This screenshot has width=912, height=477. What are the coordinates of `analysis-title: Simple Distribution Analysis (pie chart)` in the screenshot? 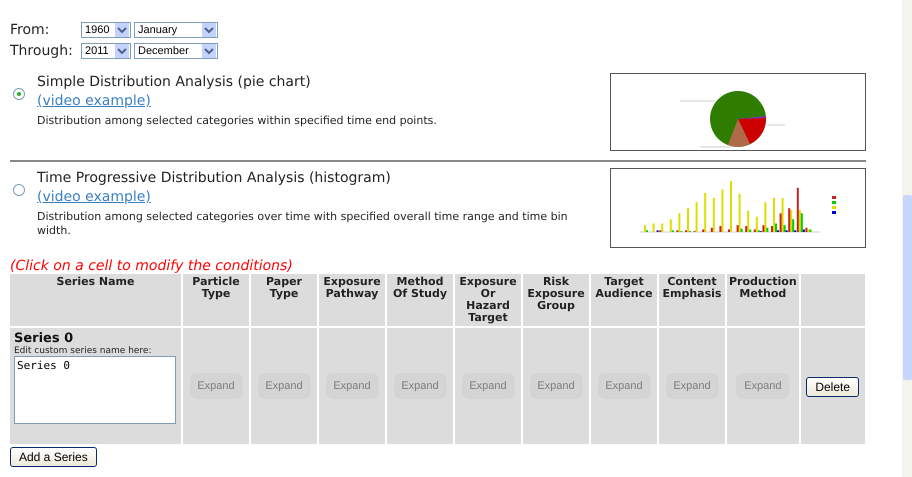 It's located at (174, 82).